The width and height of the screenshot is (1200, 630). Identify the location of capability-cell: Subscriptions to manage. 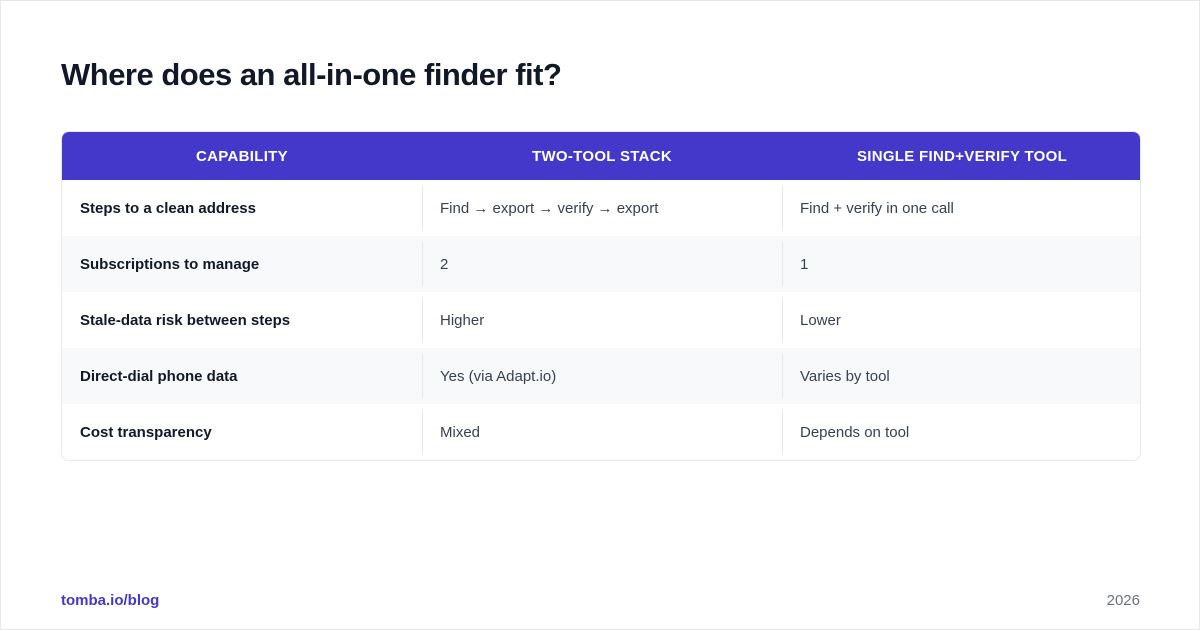
(170, 264).